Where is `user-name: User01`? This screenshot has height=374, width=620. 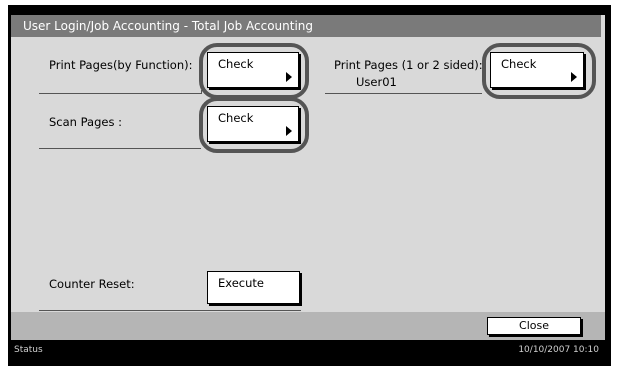 user-name: User01 is located at coordinates (376, 82).